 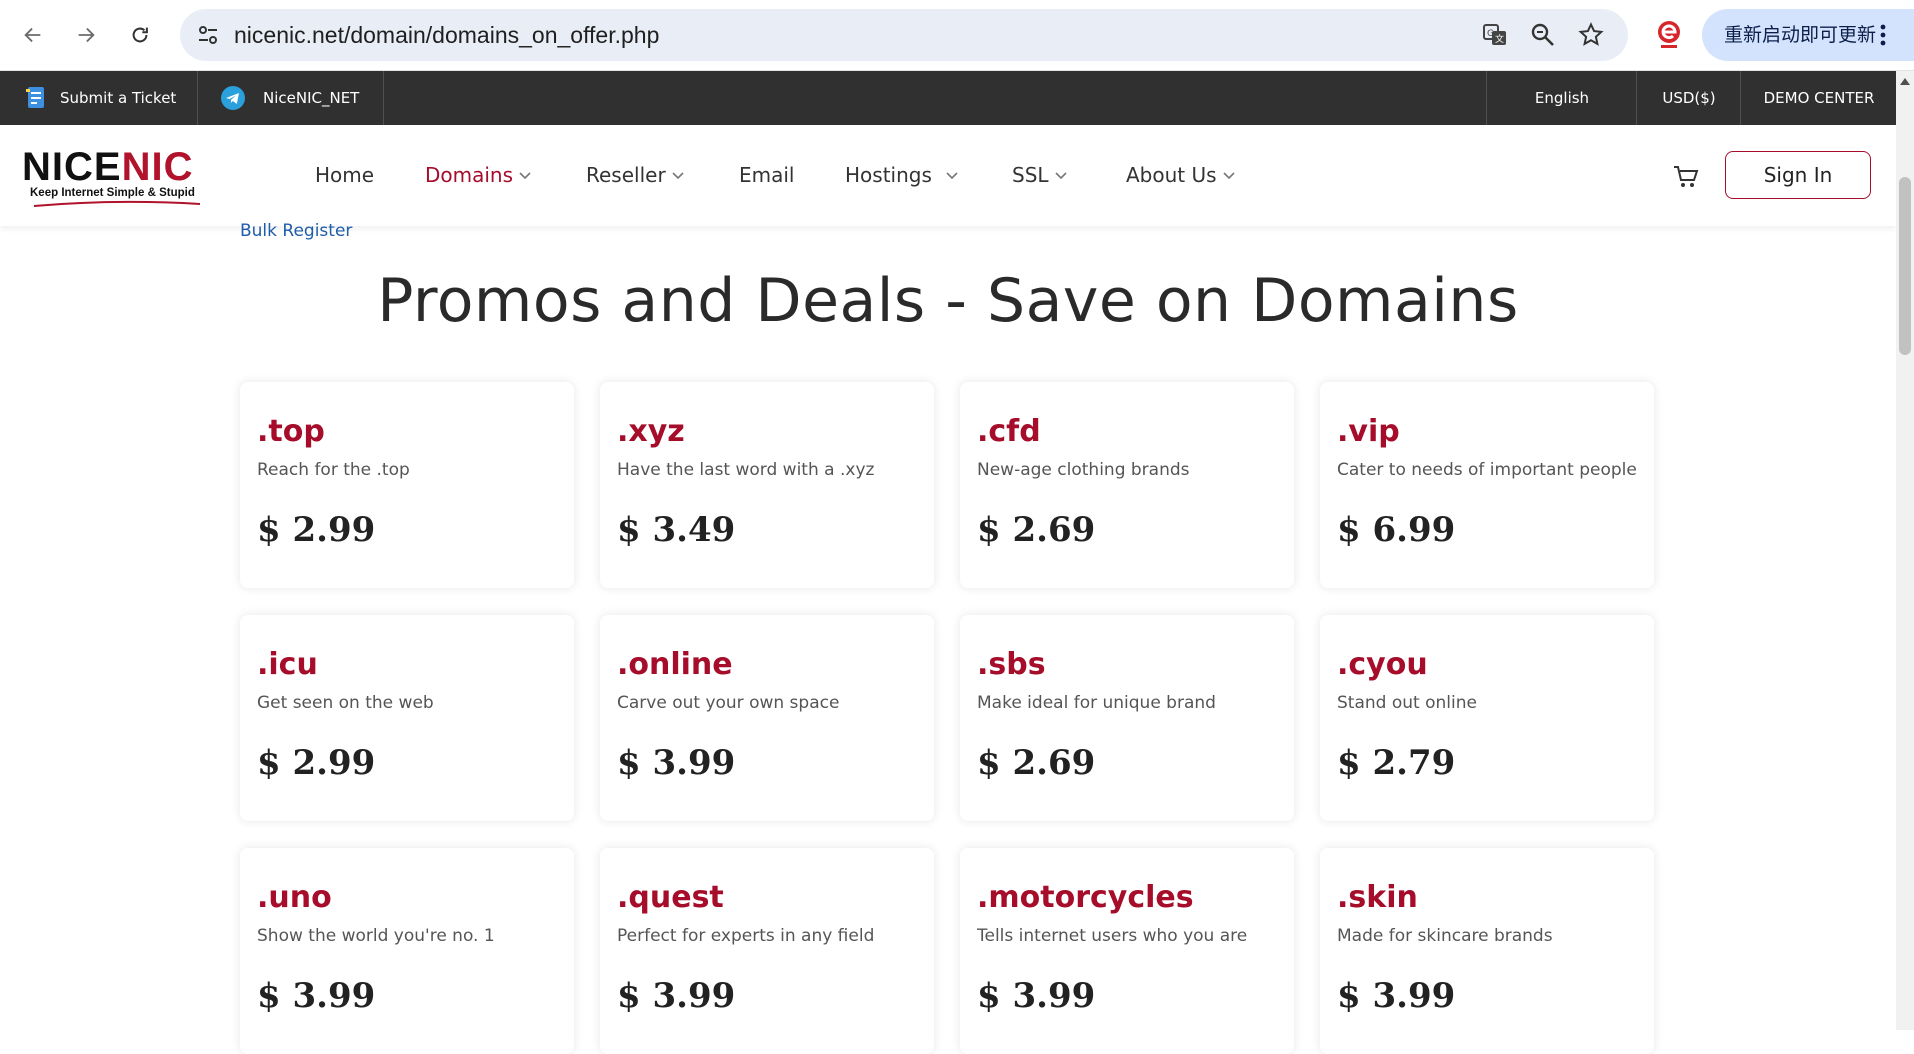 What do you see at coordinates (1127, 485) in the screenshot?
I see `deal-card: .cfd New-age clothing brands $ 2.69` at bounding box center [1127, 485].